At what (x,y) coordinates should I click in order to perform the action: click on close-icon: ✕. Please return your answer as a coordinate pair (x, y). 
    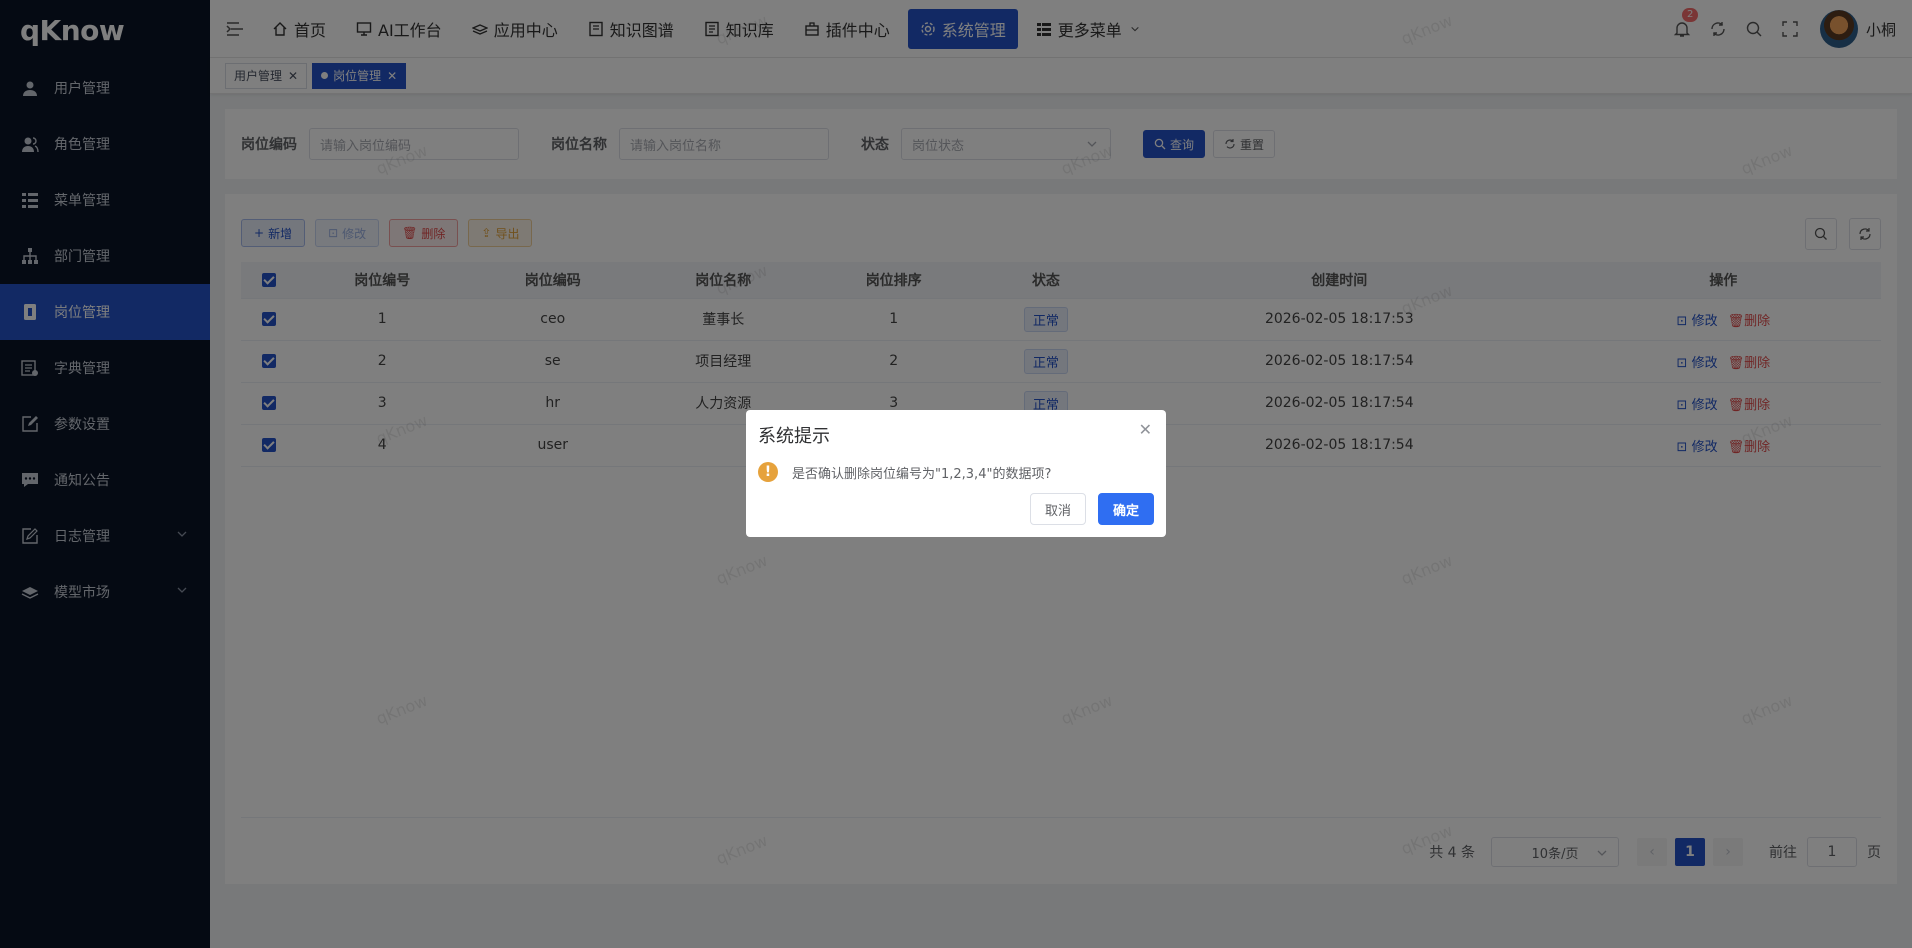
    Looking at the image, I should click on (1145, 429).